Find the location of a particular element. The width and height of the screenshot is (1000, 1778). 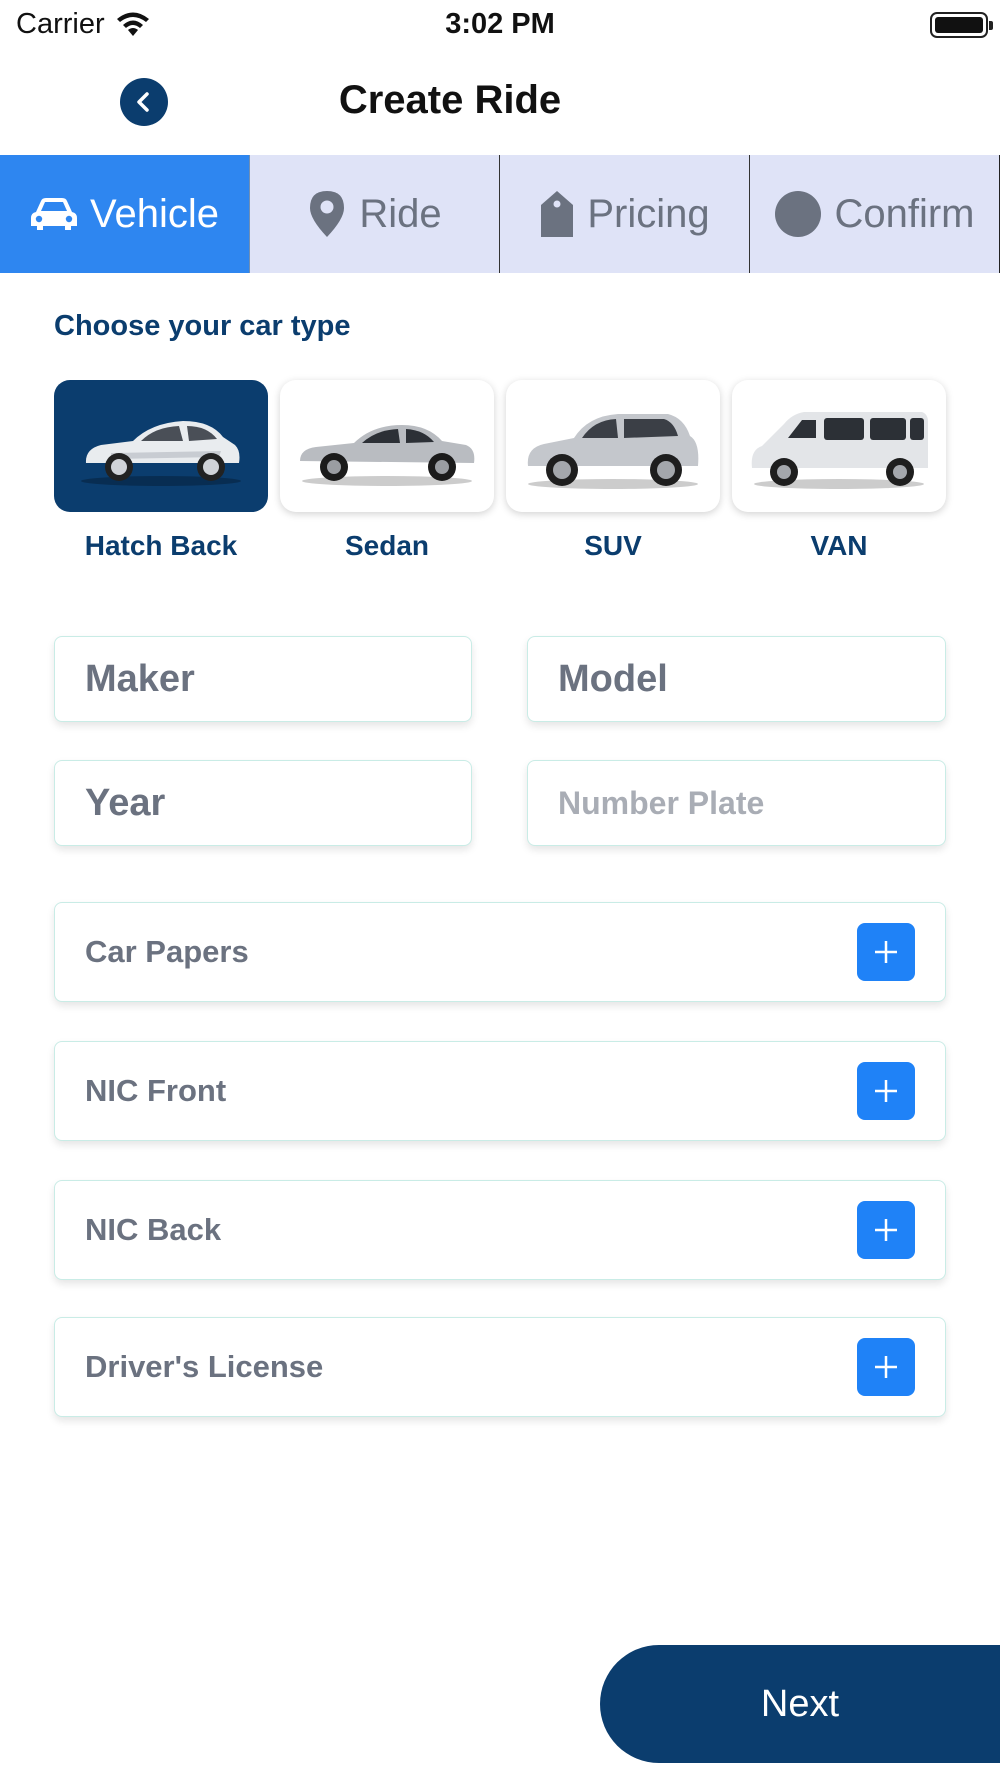

status-time: 3:02 PM is located at coordinates (500, 24).